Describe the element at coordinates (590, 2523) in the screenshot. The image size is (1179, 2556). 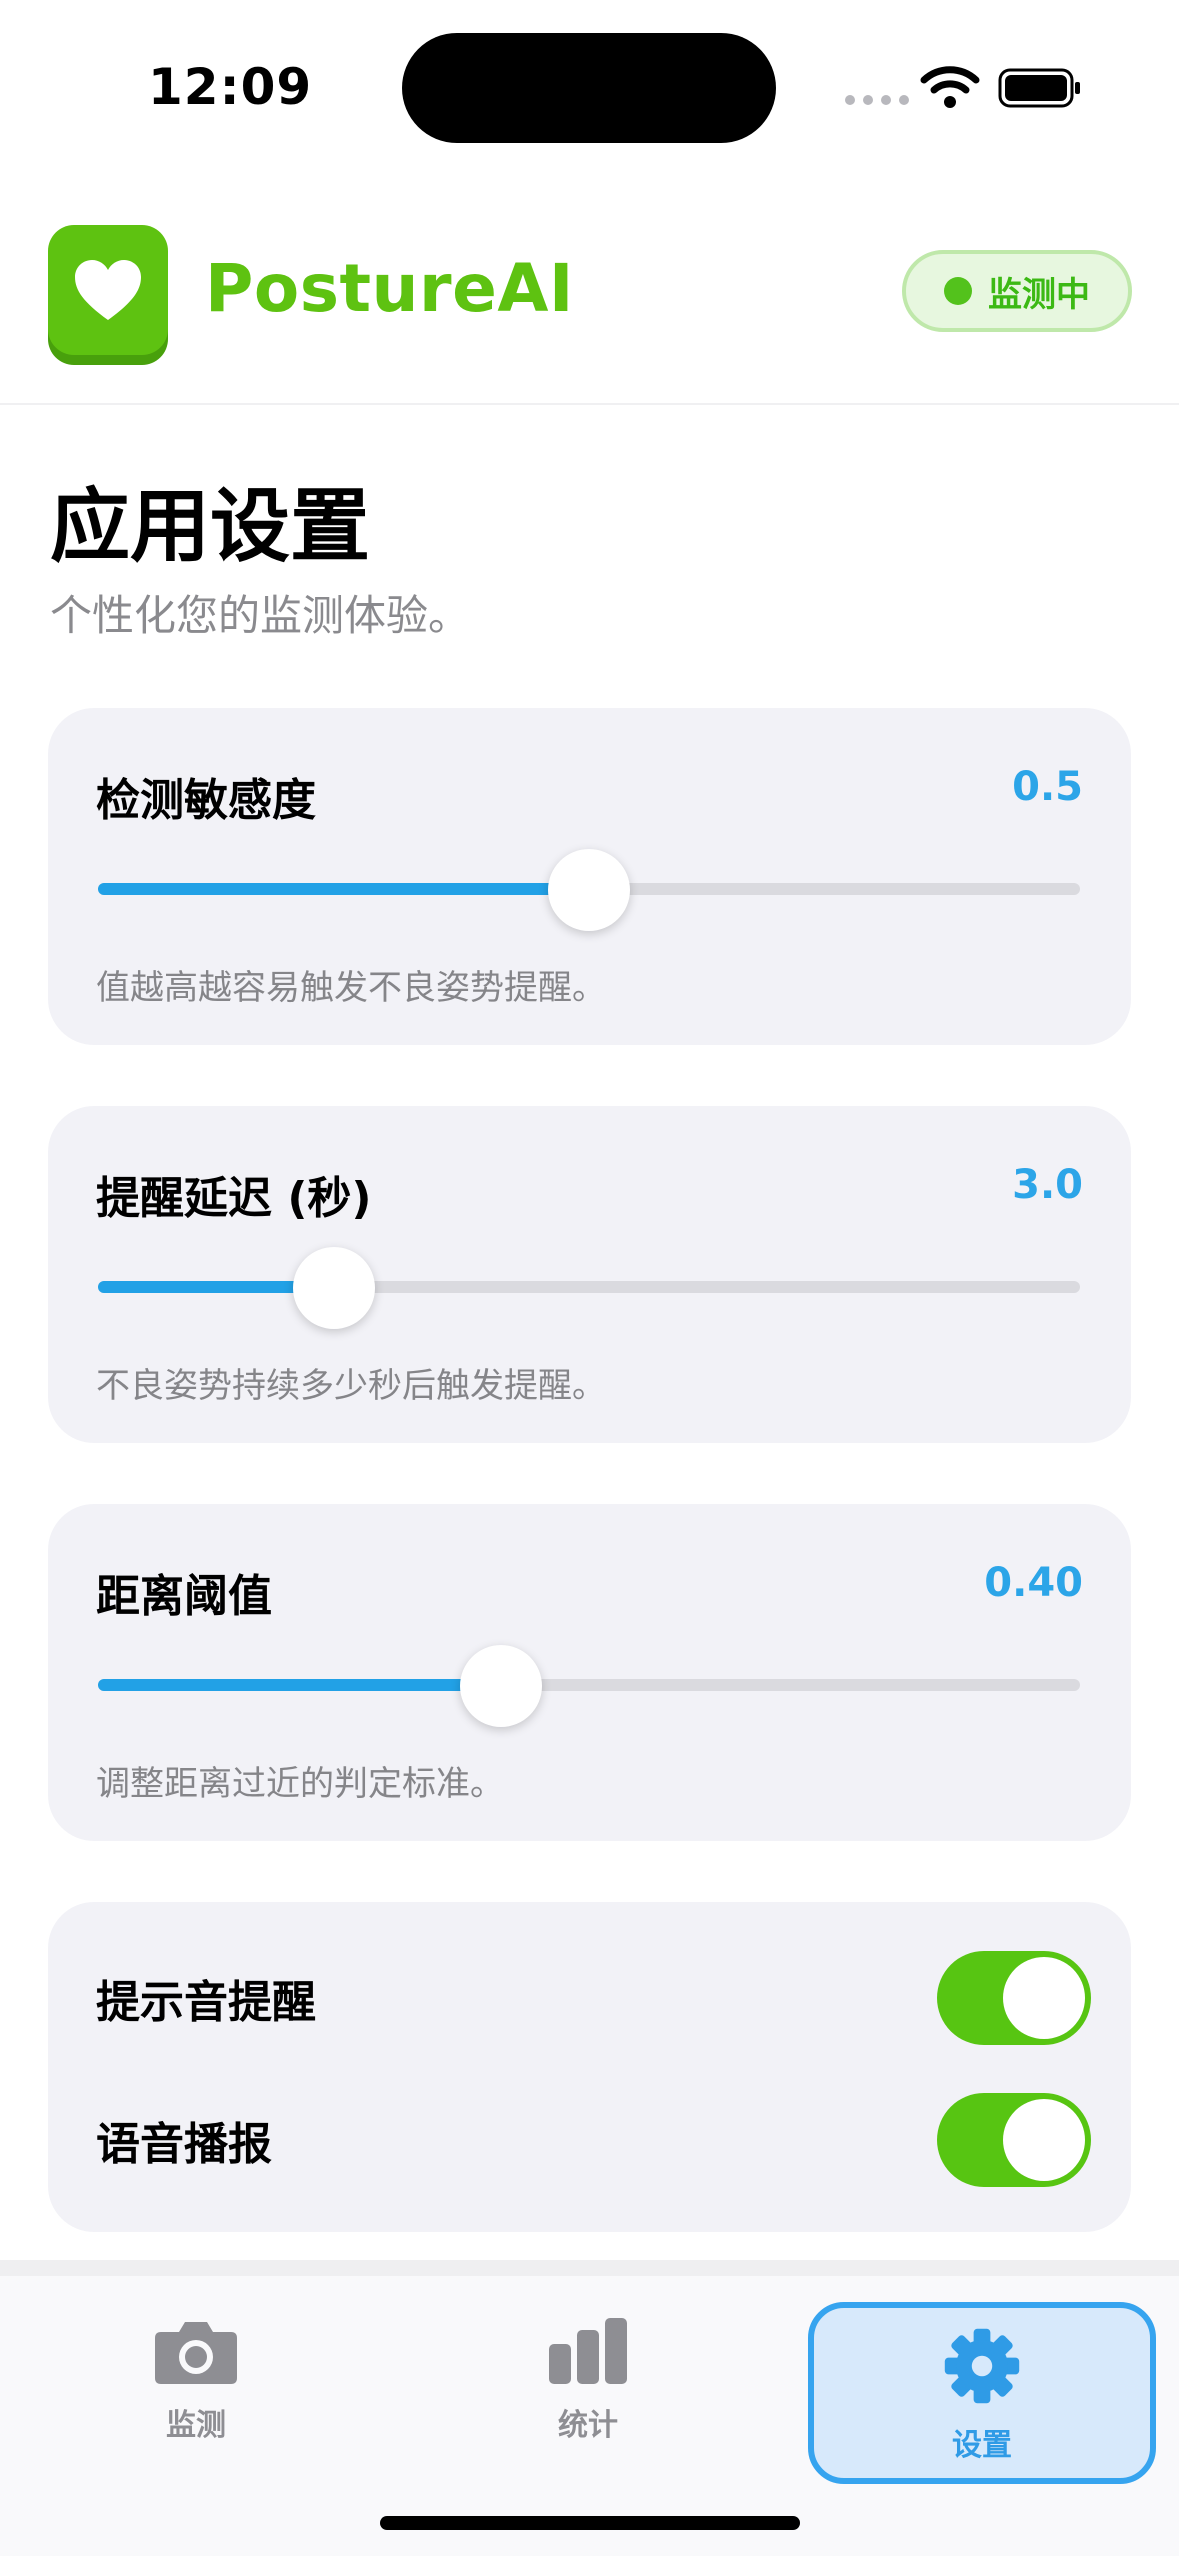
I see `home-indicator` at that location.